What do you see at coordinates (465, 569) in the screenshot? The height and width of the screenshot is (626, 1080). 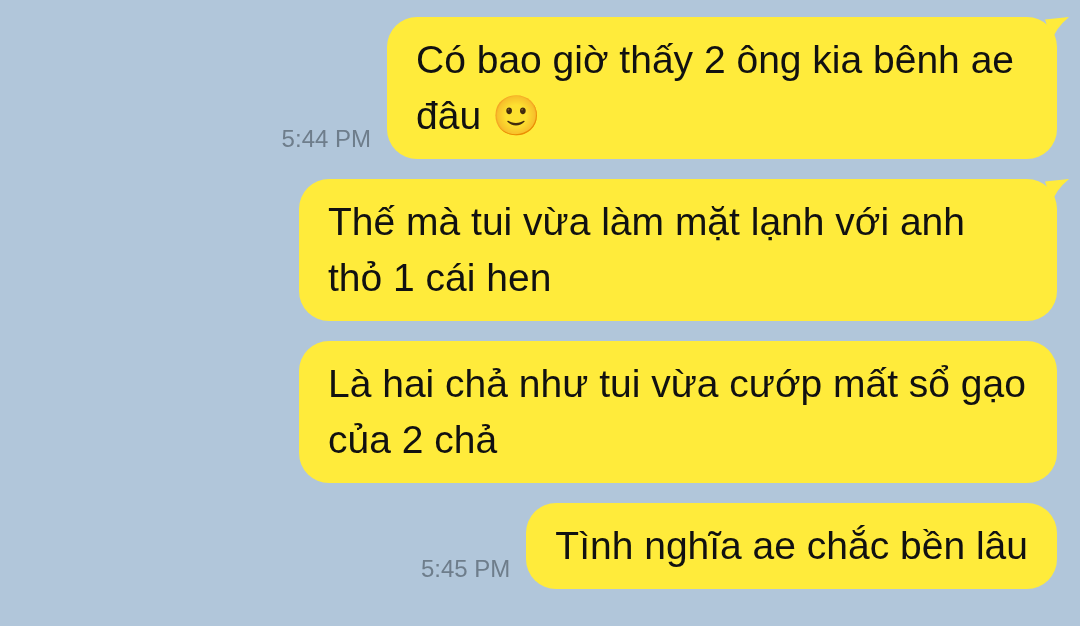 I see `message-time: 5:45 PM` at bounding box center [465, 569].